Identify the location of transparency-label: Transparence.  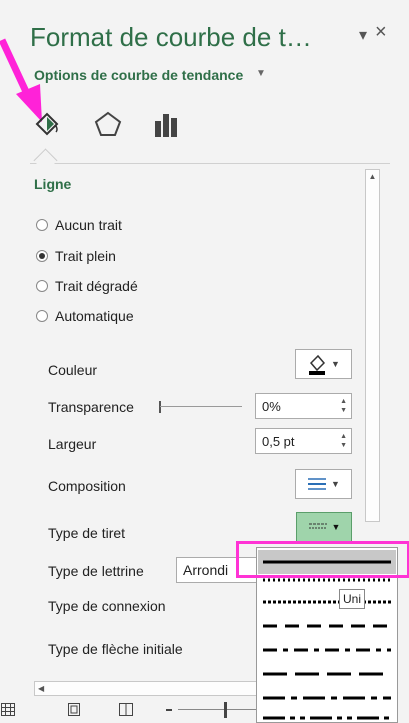
(91, 407).